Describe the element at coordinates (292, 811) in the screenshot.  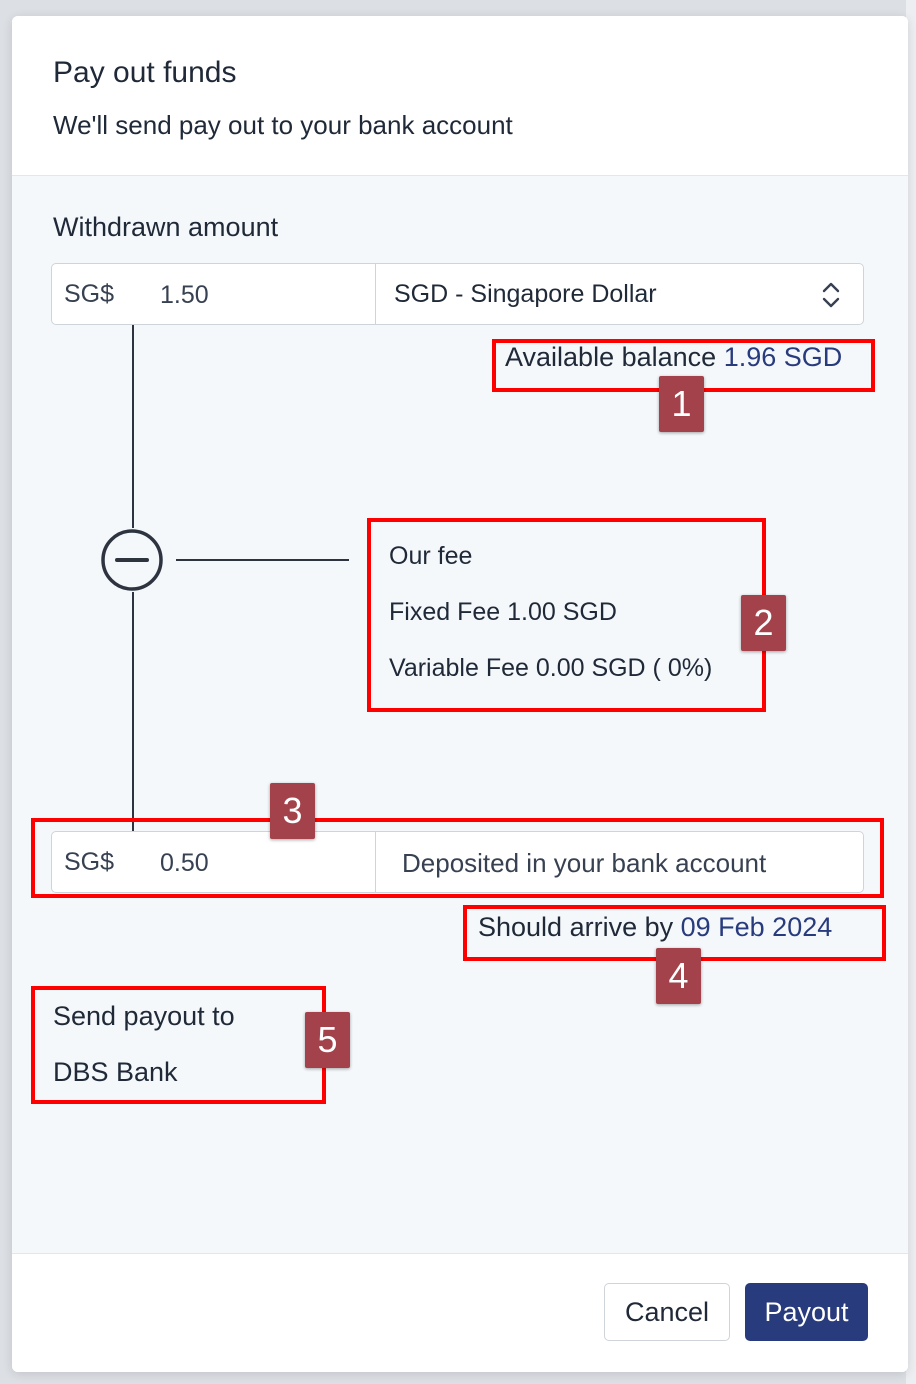
I see `annotation-badge-3: 3` at that location.